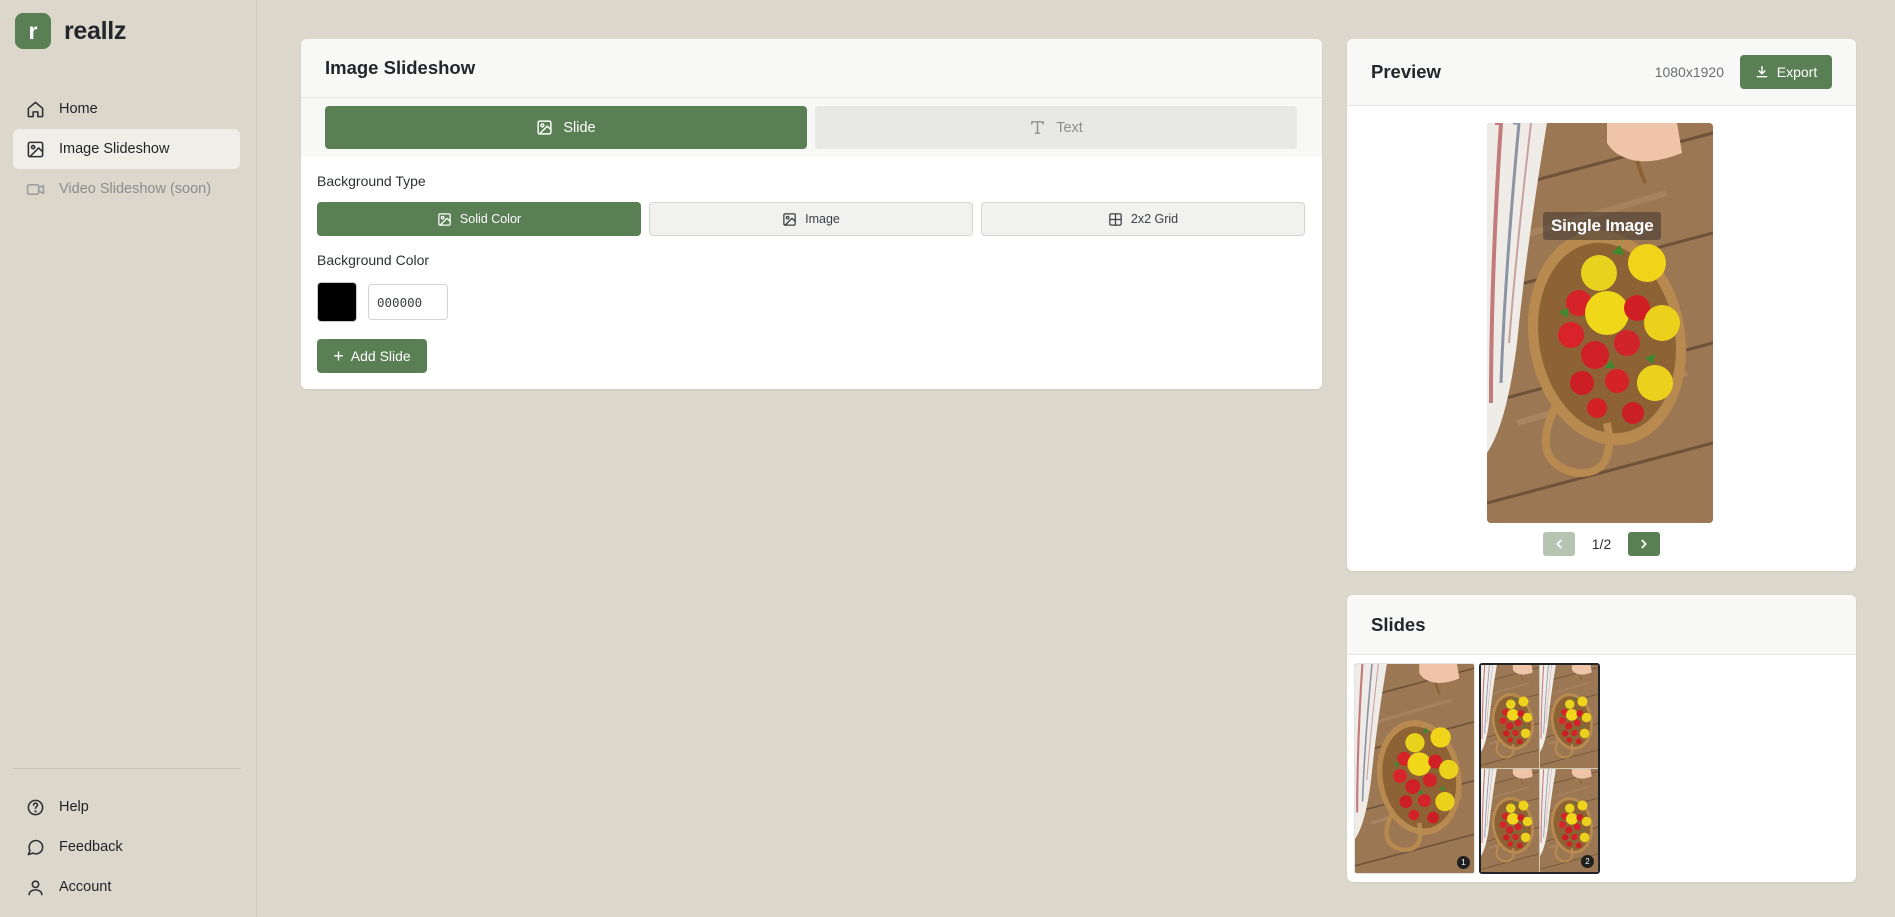 This screenshot has width=1895, height=917. Describe the element at coordinates (1038, 127) in the screenshot. I see `text-icon` at that location.